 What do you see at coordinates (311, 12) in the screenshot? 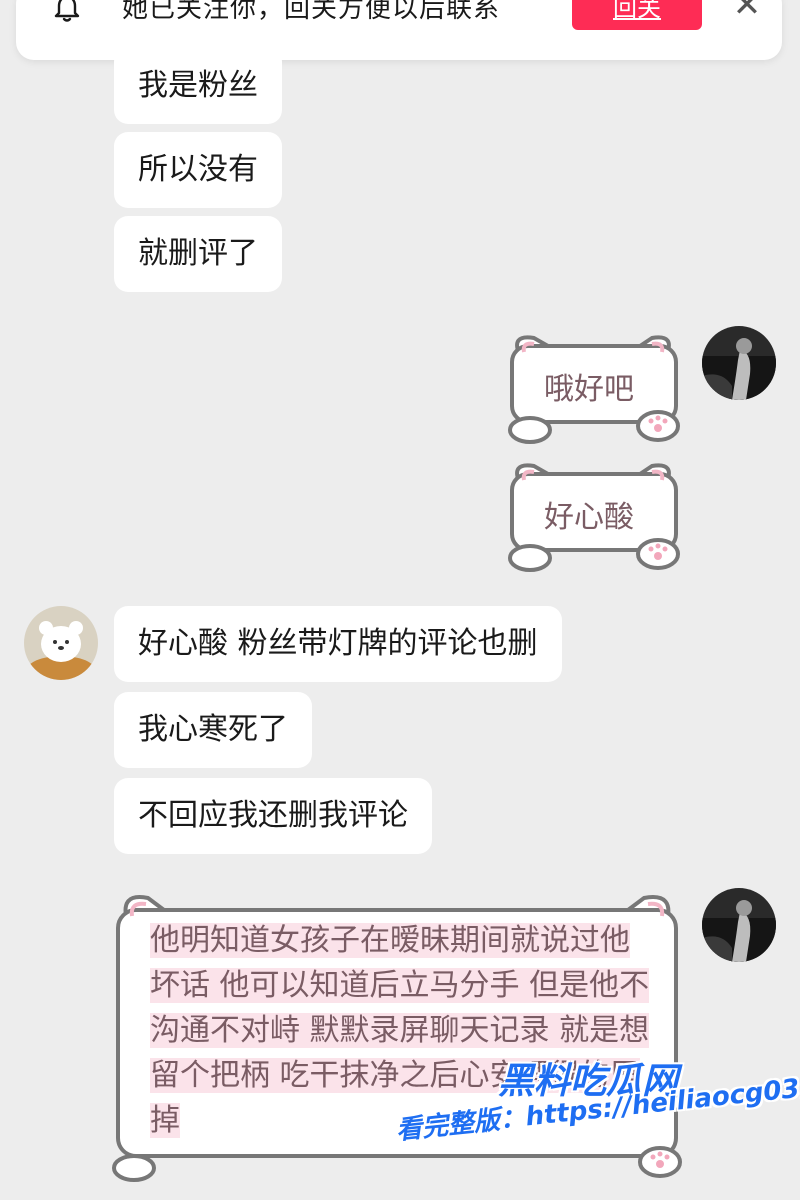
I see `notification-text: 她已关注你，回关方便以后联系` at bounding box center [311, 12].